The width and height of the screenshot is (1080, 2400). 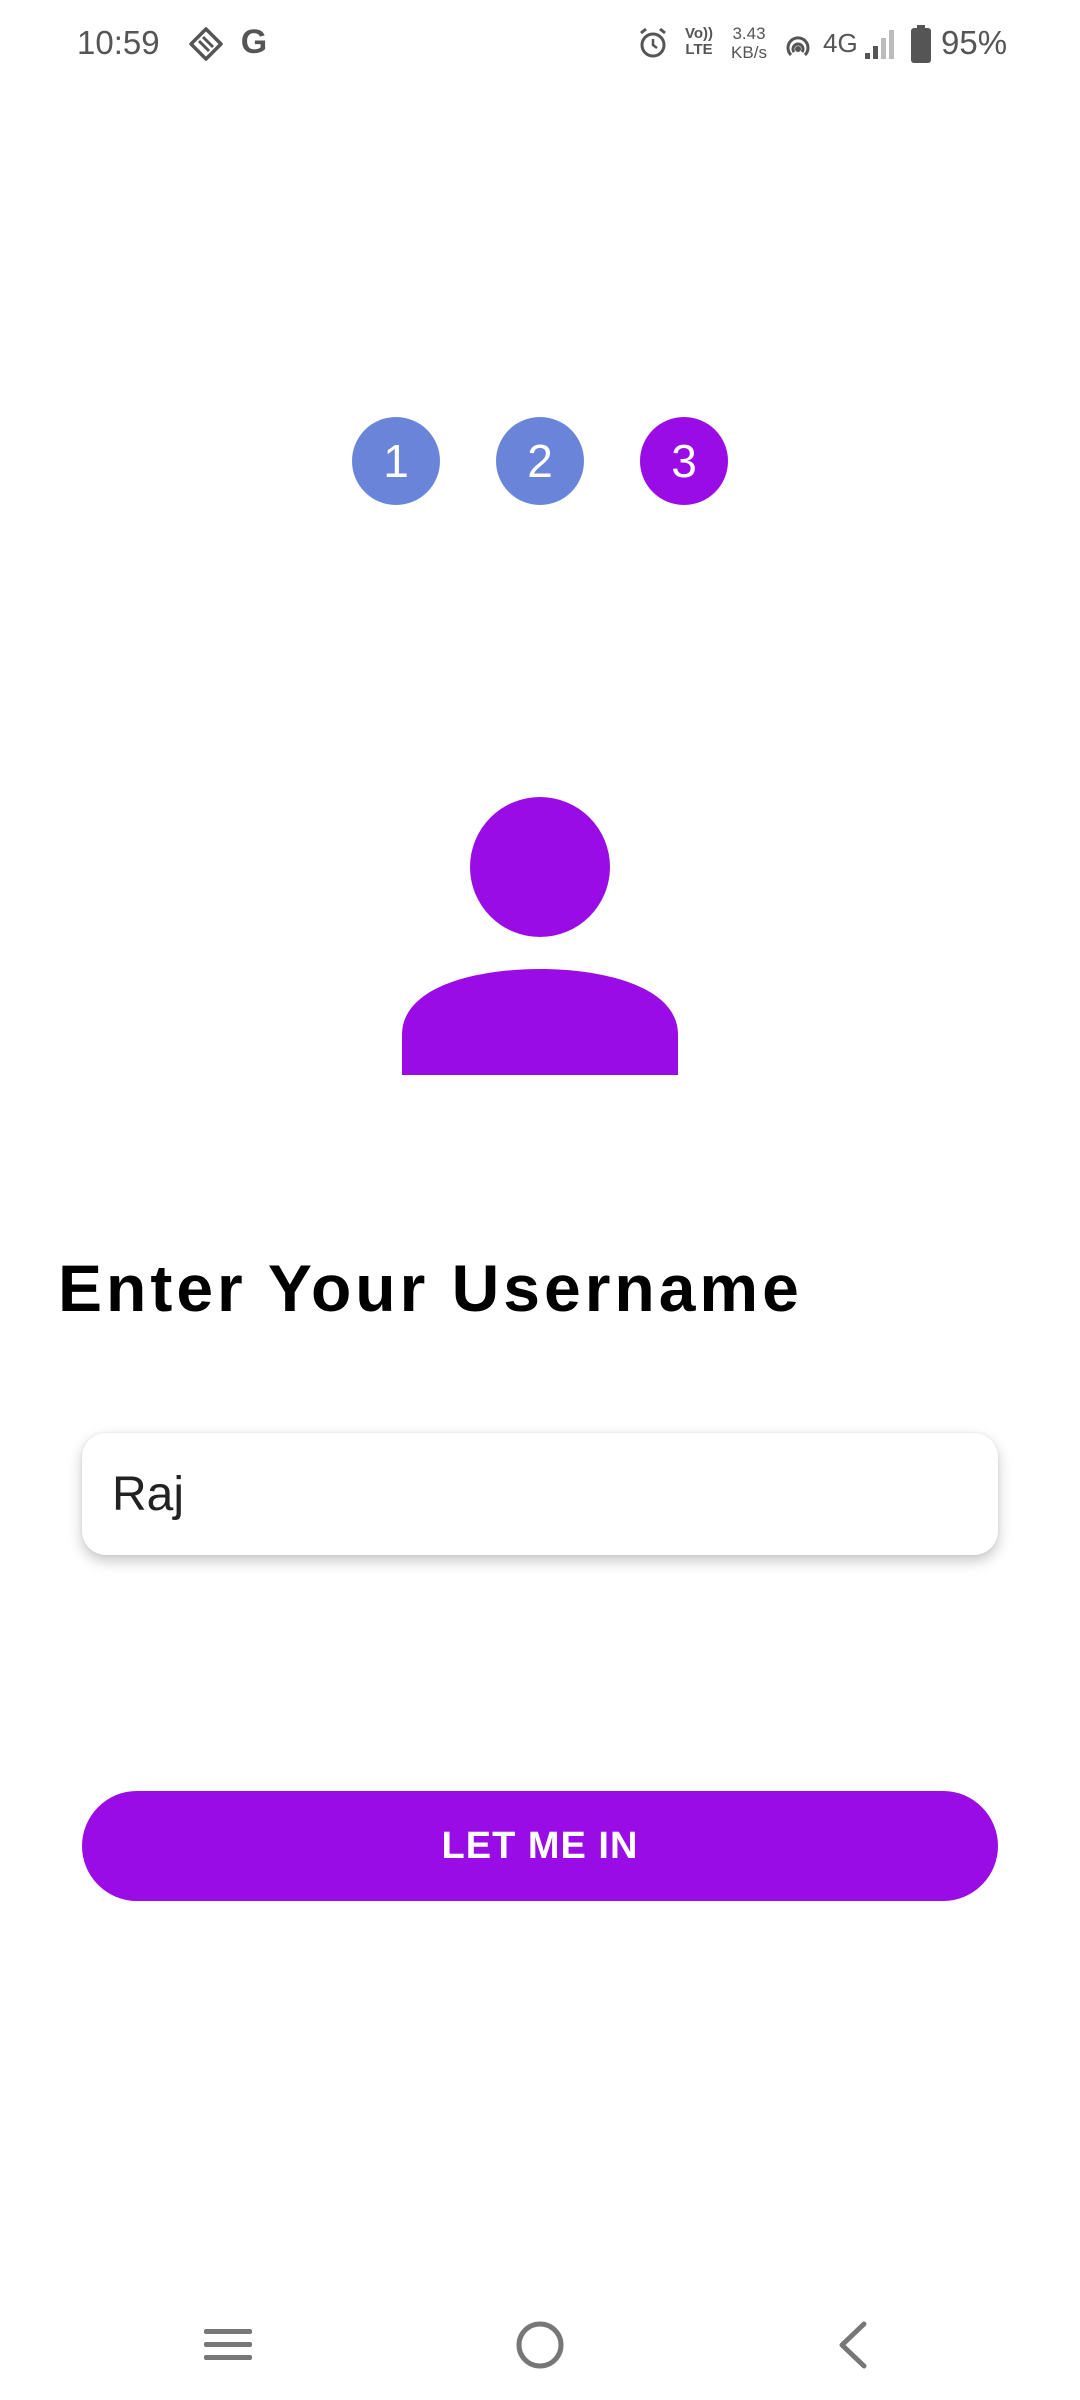 What do you see at coordinates (430, 1288) in the screenshot?
I see `page-title: Enter Your Username` at bounding box center [430, 1288].